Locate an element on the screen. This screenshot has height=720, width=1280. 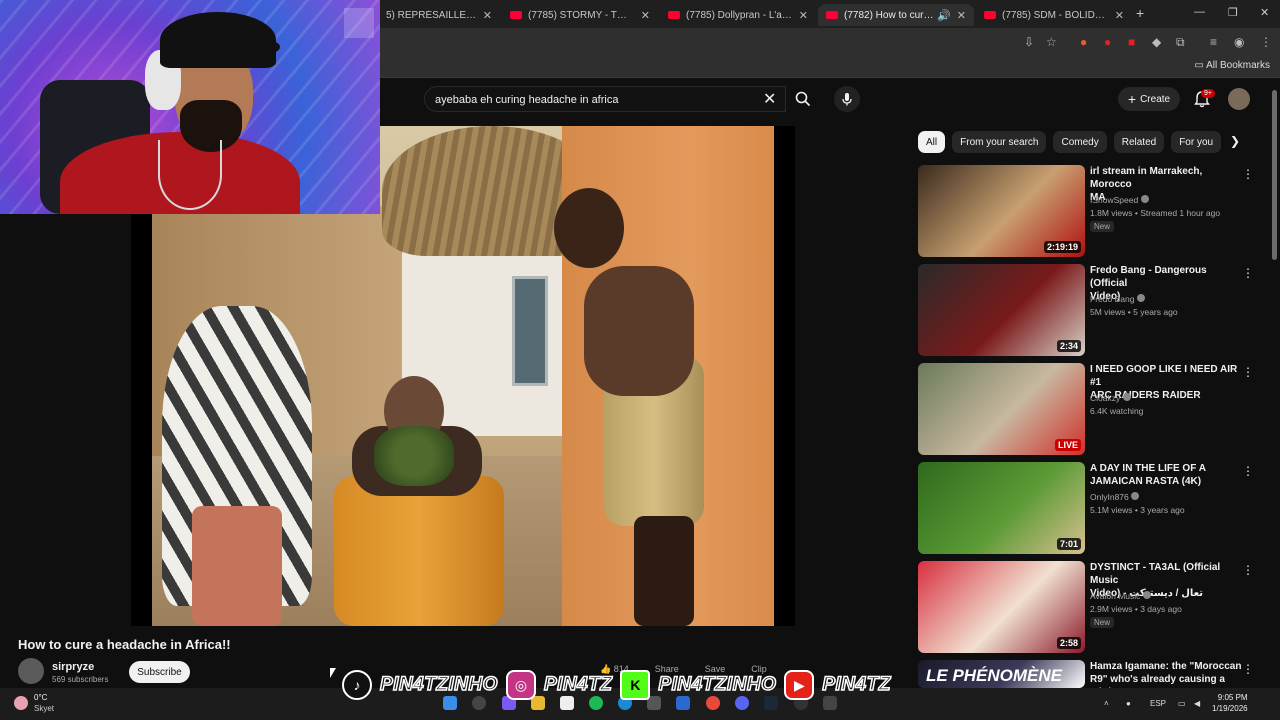
tray-chevron-icon: ˄ is located at coordinates (1106, 703).